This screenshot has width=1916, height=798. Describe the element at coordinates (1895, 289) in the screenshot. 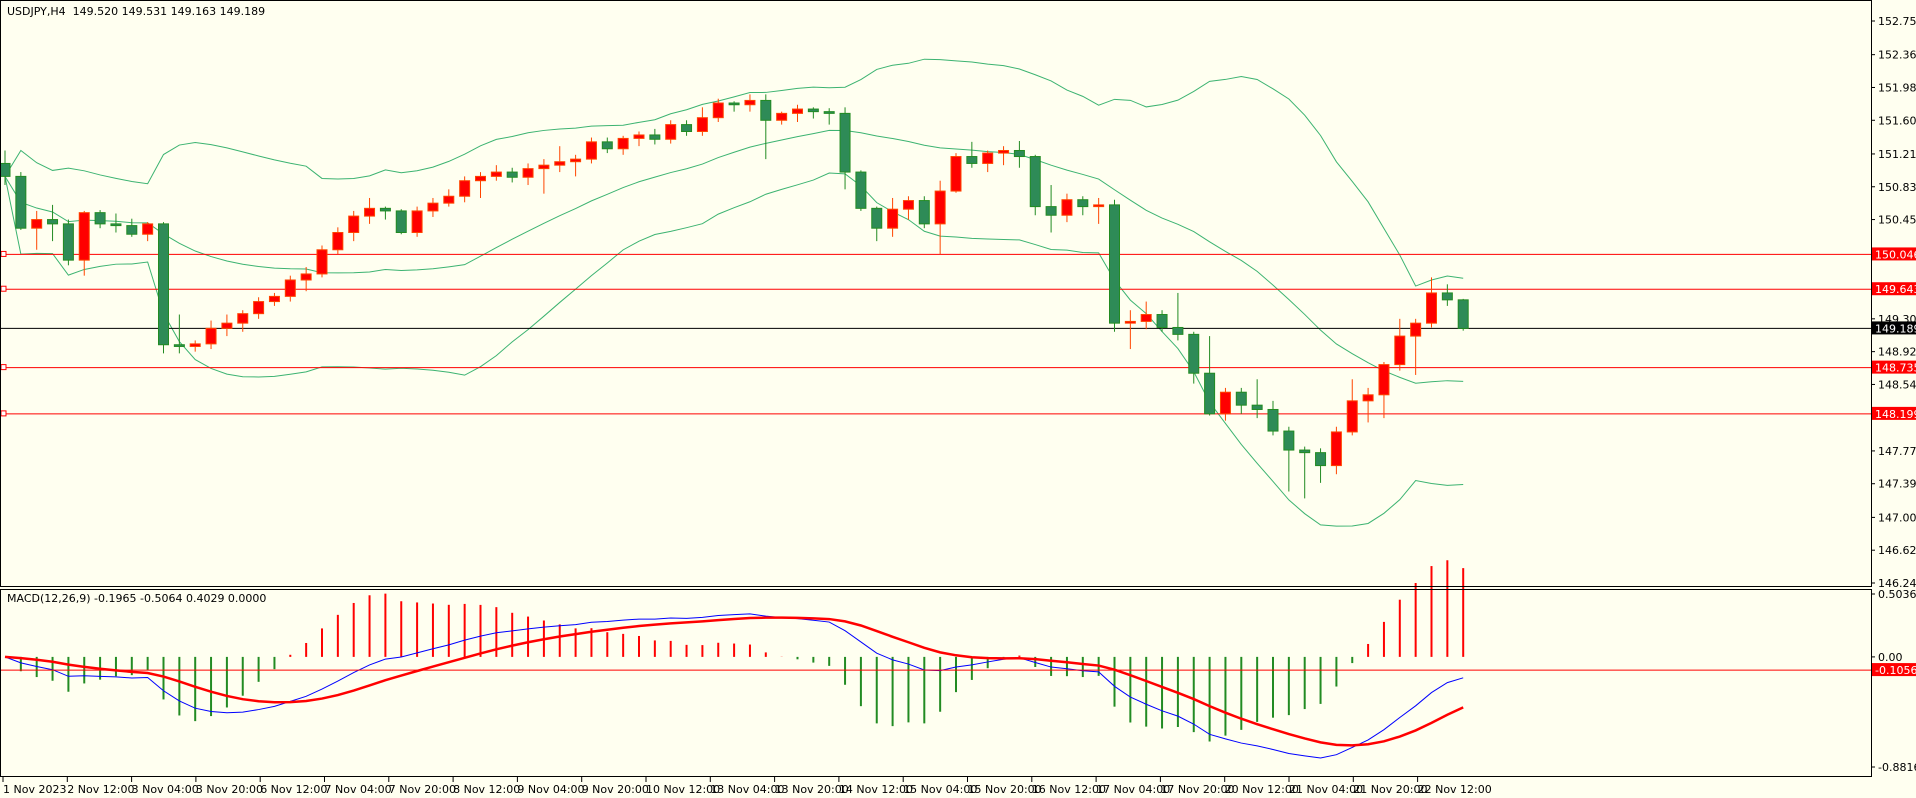

I see `level-price-label: 149.643` at that location.